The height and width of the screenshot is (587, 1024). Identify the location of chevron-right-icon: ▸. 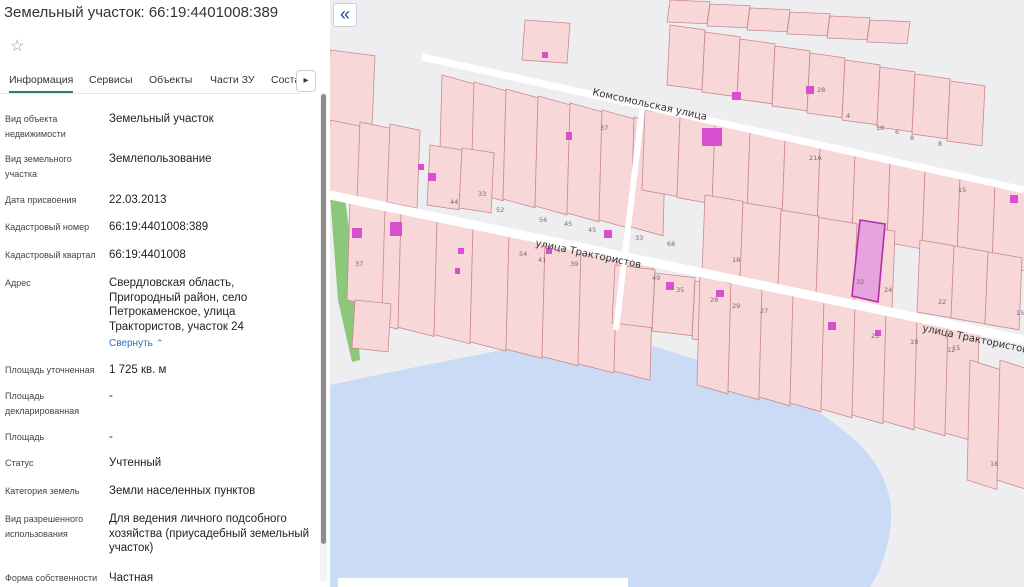
(306, 80).